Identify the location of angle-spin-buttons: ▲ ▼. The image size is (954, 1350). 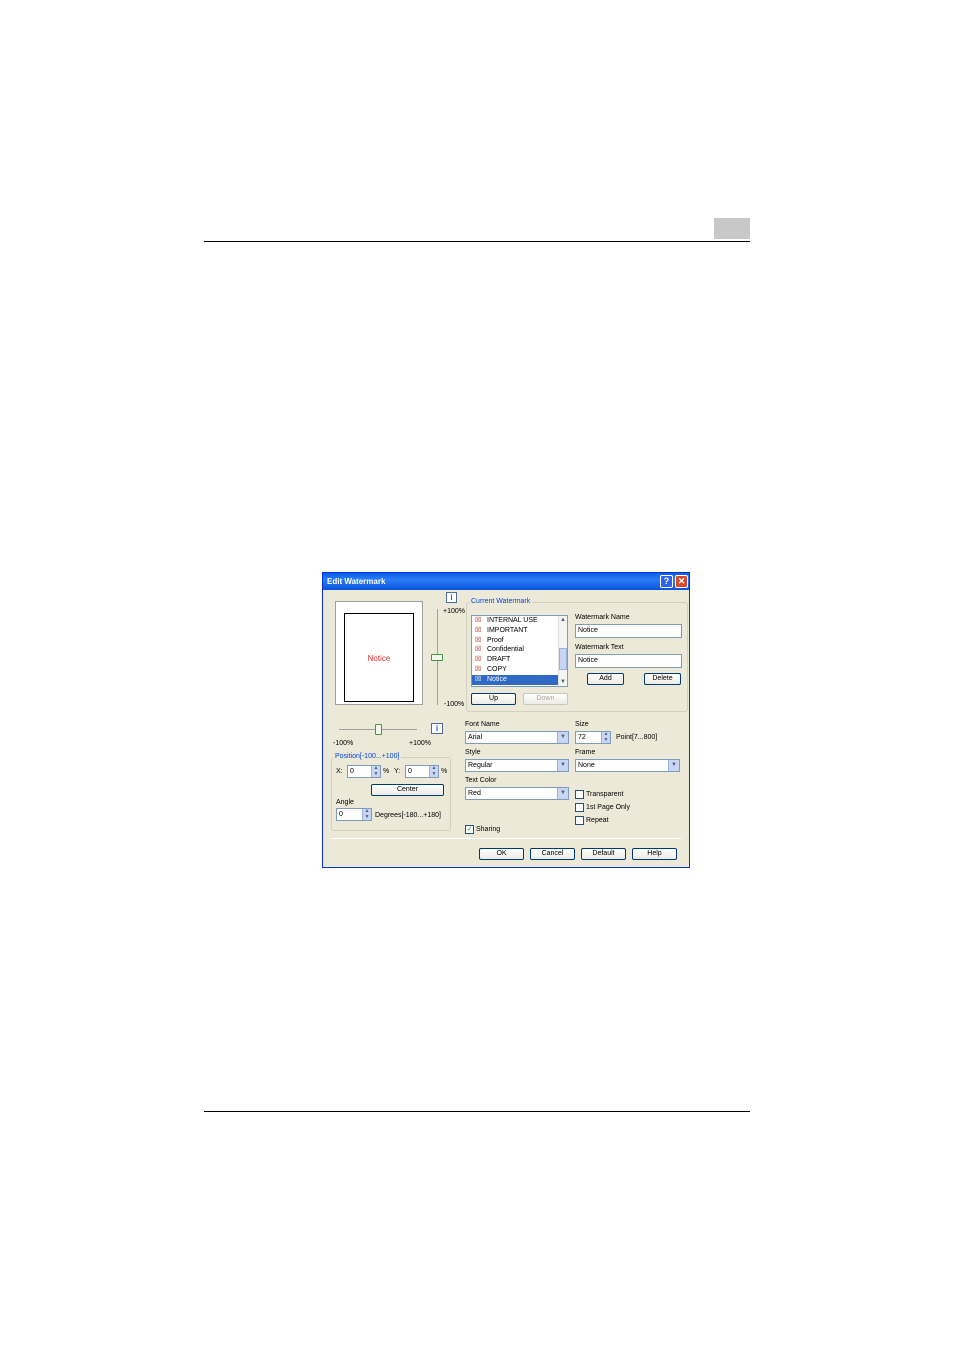
(366, 814).